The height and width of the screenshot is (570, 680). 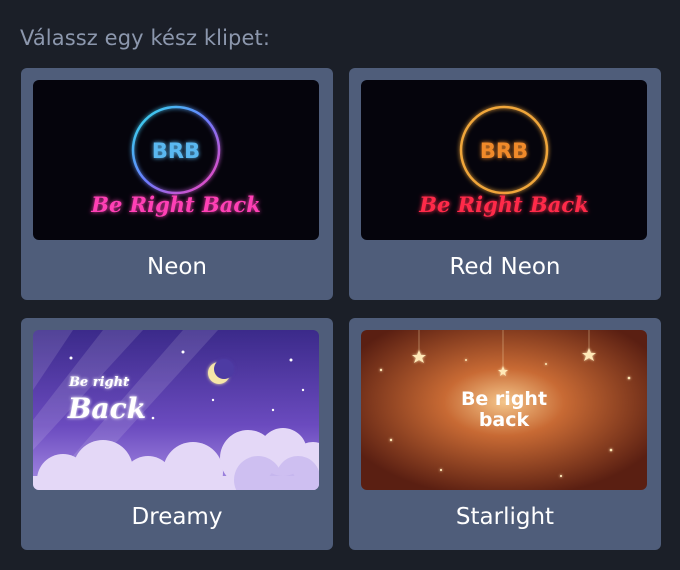 I want to click on caption-line2: Back, so click(x=106, y=408).